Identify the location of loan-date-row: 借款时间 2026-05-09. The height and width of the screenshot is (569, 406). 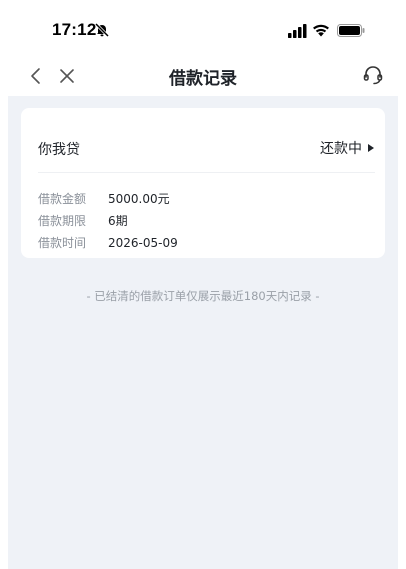
(108, 242).